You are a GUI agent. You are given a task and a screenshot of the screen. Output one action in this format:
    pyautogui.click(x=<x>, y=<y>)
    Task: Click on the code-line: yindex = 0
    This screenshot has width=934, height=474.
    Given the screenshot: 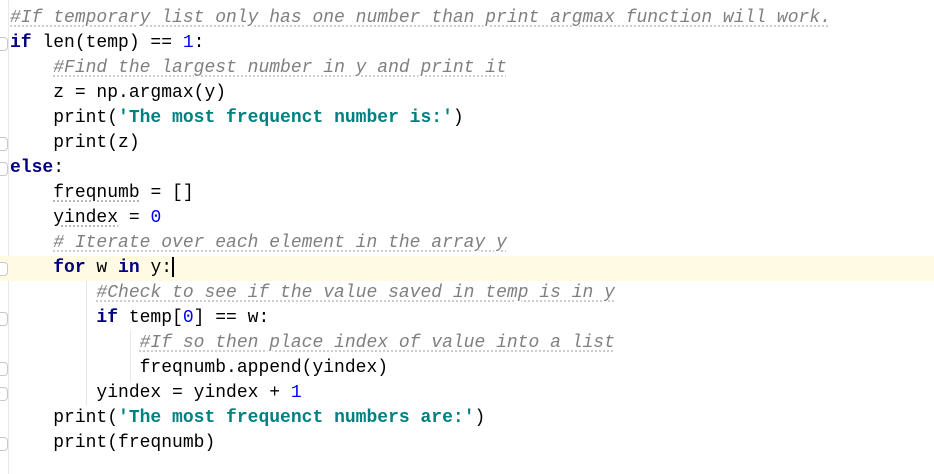 What is the action you would take?
    pyautogui.click(x=467, y=218)
    